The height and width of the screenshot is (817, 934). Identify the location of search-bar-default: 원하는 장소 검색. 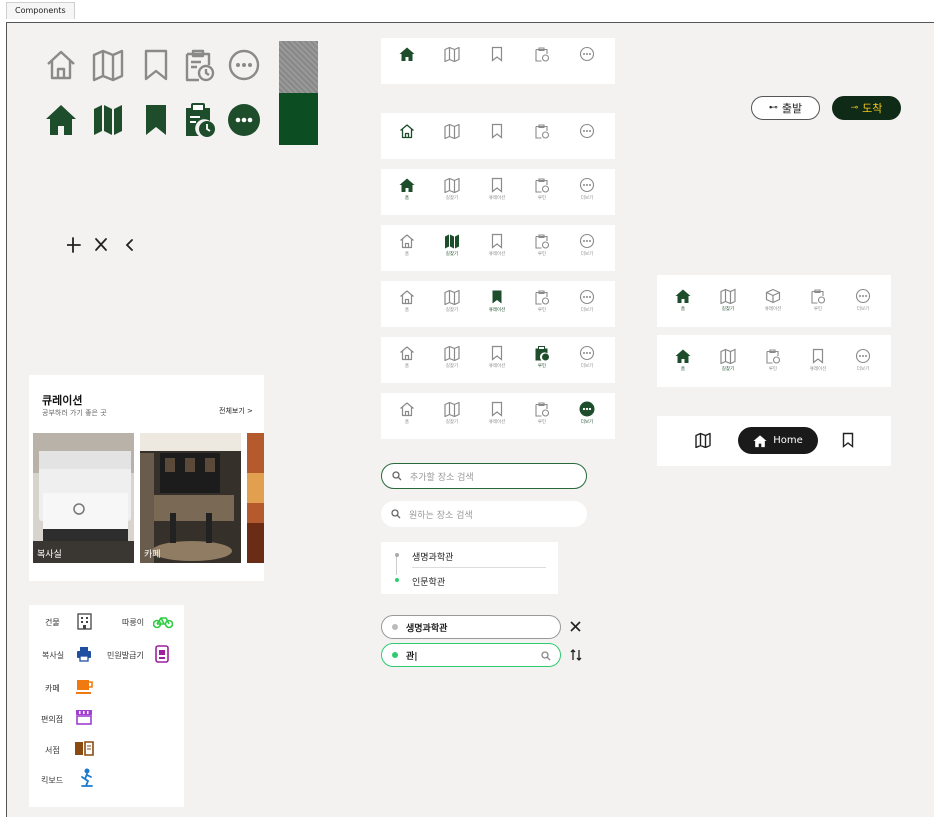
(484, 514).